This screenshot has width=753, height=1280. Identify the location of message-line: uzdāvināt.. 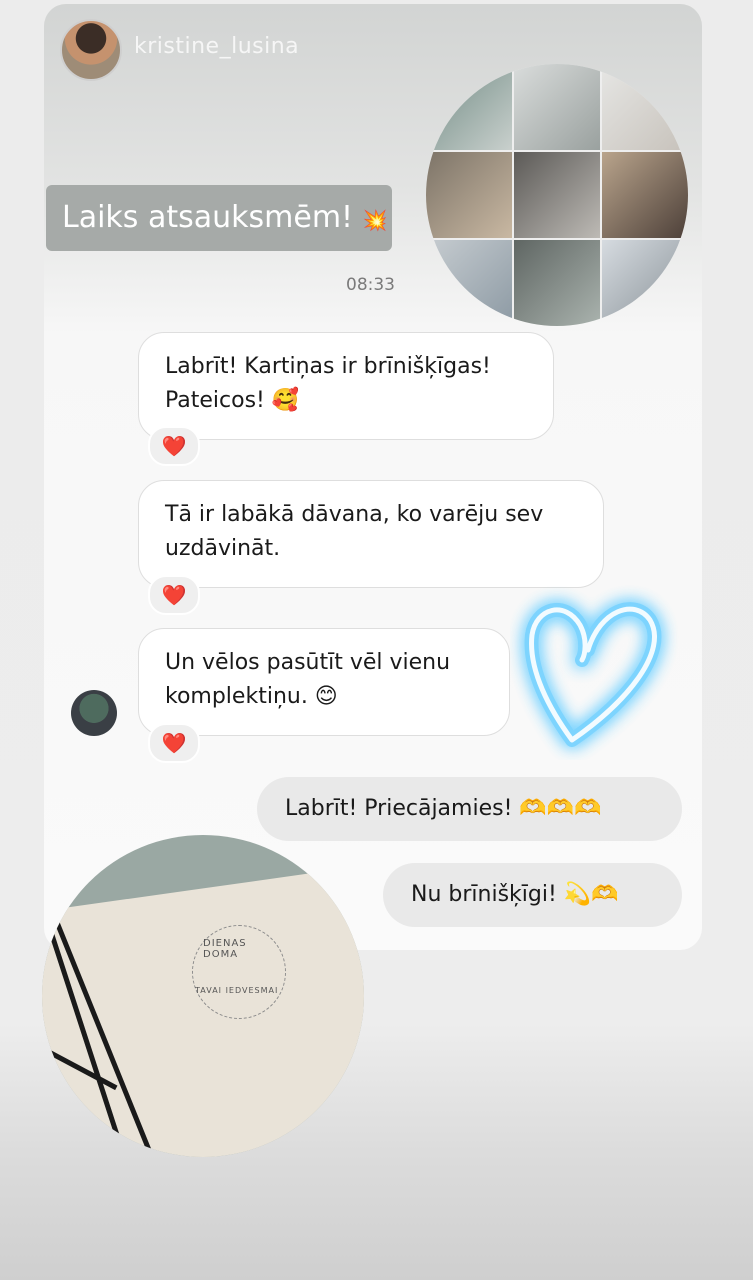
(223, 548).